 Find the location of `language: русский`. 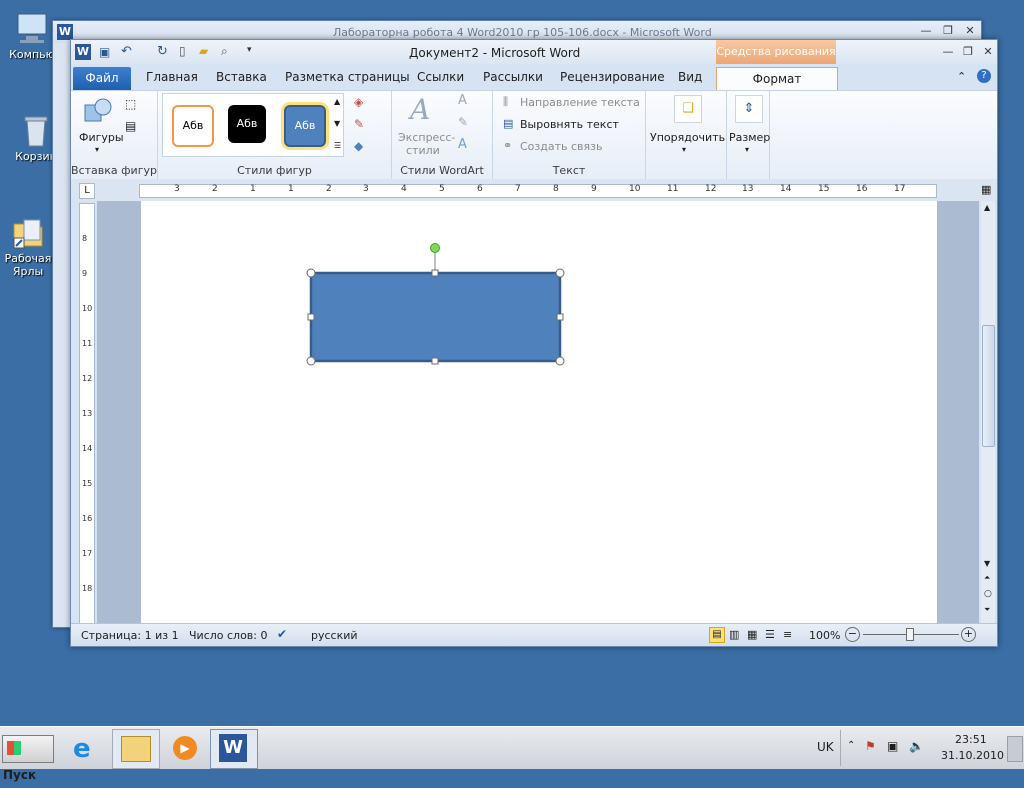

language: русский is located at coordinates (334, 635).